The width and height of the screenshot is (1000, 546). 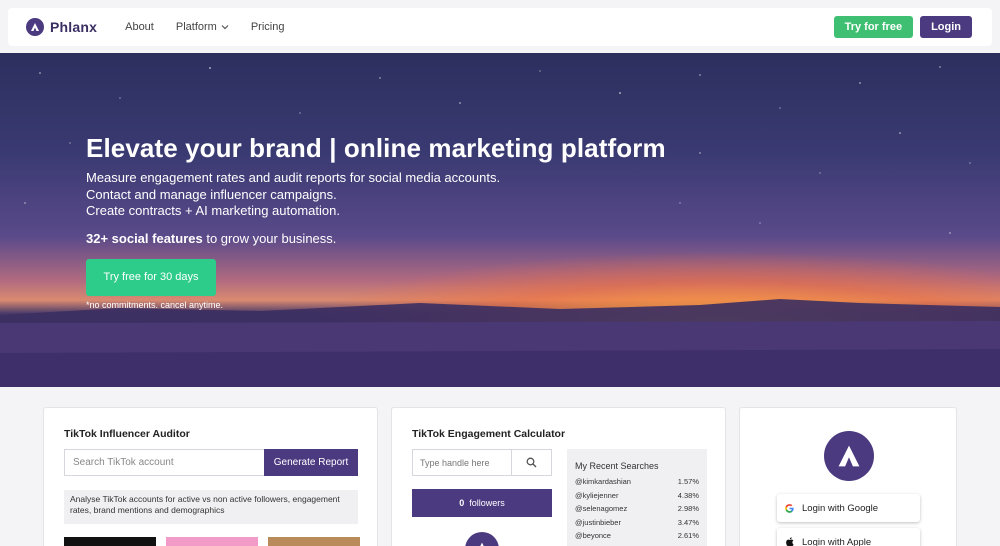 What do you see at coordinates (946, 27) in the screenshot?
I see `login-button: Login` at bounding box center [946, 27].